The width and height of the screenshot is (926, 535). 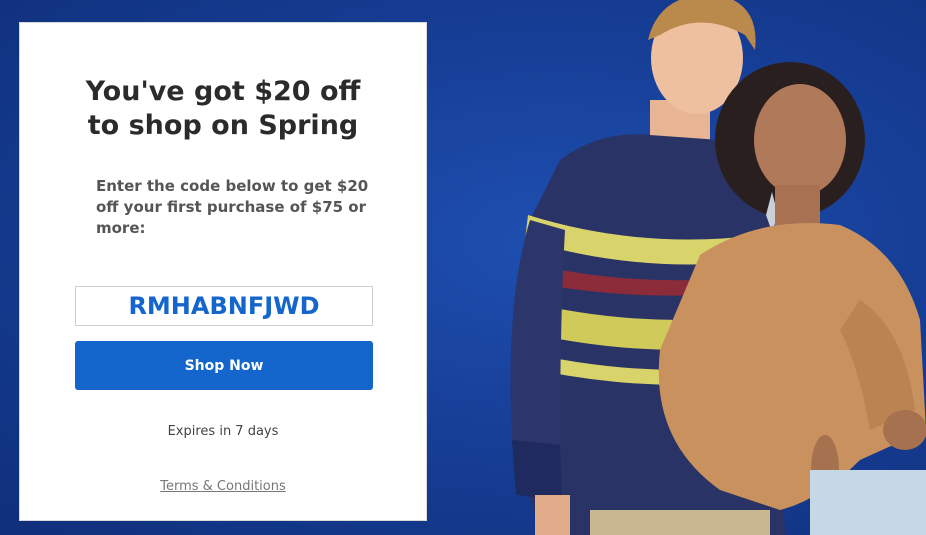 I want to click on headline-line-2: to shop on Spring, so click(x=223, y=125).